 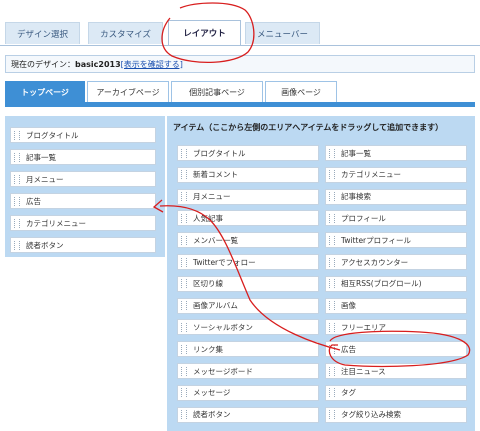 What do you see at coordinates (399, 349) in the screenshot?
I see `annotation-circle-ad-item` at bounding box center [399, 349].